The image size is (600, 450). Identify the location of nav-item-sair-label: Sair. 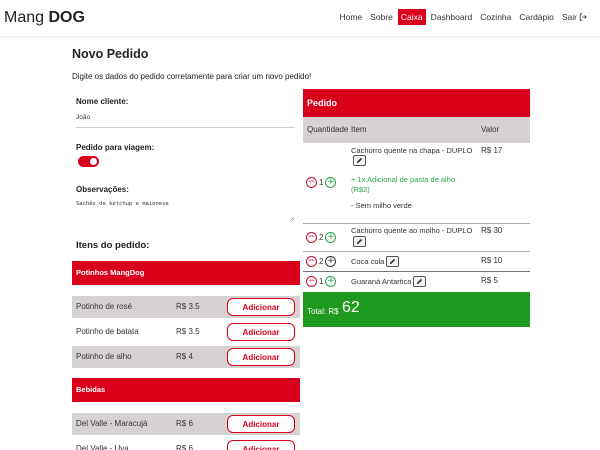
(569, 17).